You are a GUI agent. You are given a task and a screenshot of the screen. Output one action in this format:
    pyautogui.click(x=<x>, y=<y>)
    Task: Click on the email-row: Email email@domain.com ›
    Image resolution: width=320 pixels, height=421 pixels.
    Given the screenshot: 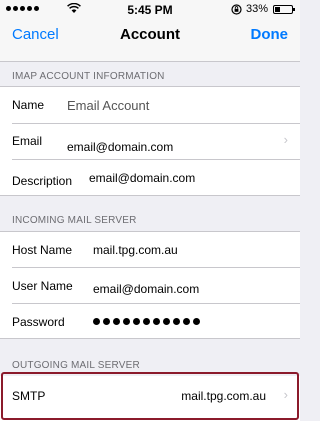 What is the action you would take?
    pyautogui.click(x=150, y=142)
    